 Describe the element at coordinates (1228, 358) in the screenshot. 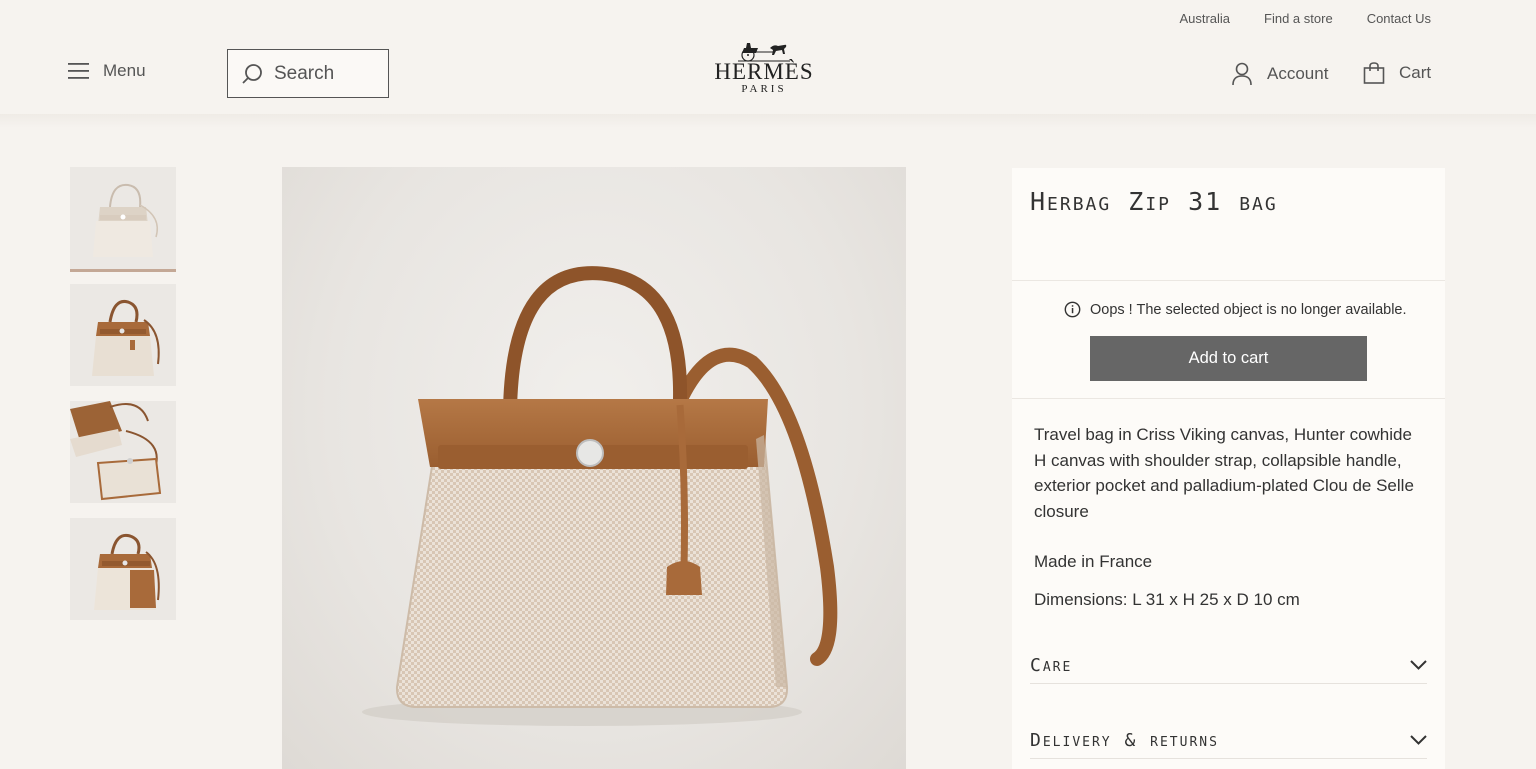

I see `add-to-cart-button: Add to cart` at that location.